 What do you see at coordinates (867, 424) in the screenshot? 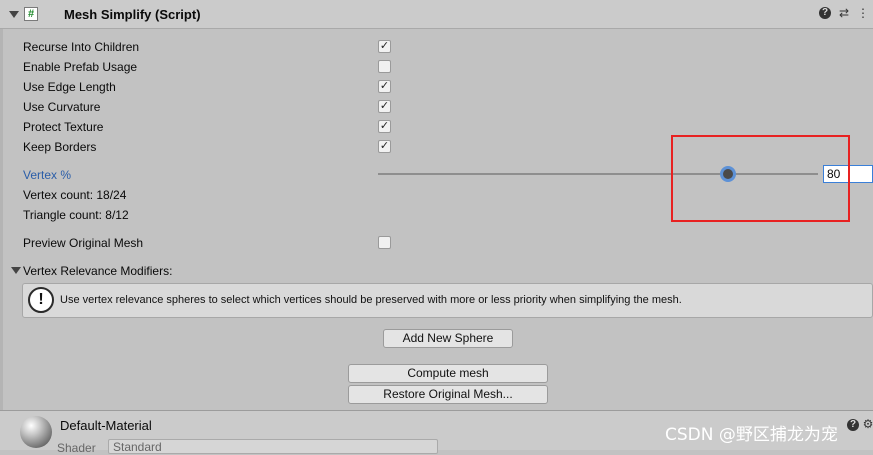
I see `material-settings-gear-icon: ⚙` at bounding box center [867, 424].